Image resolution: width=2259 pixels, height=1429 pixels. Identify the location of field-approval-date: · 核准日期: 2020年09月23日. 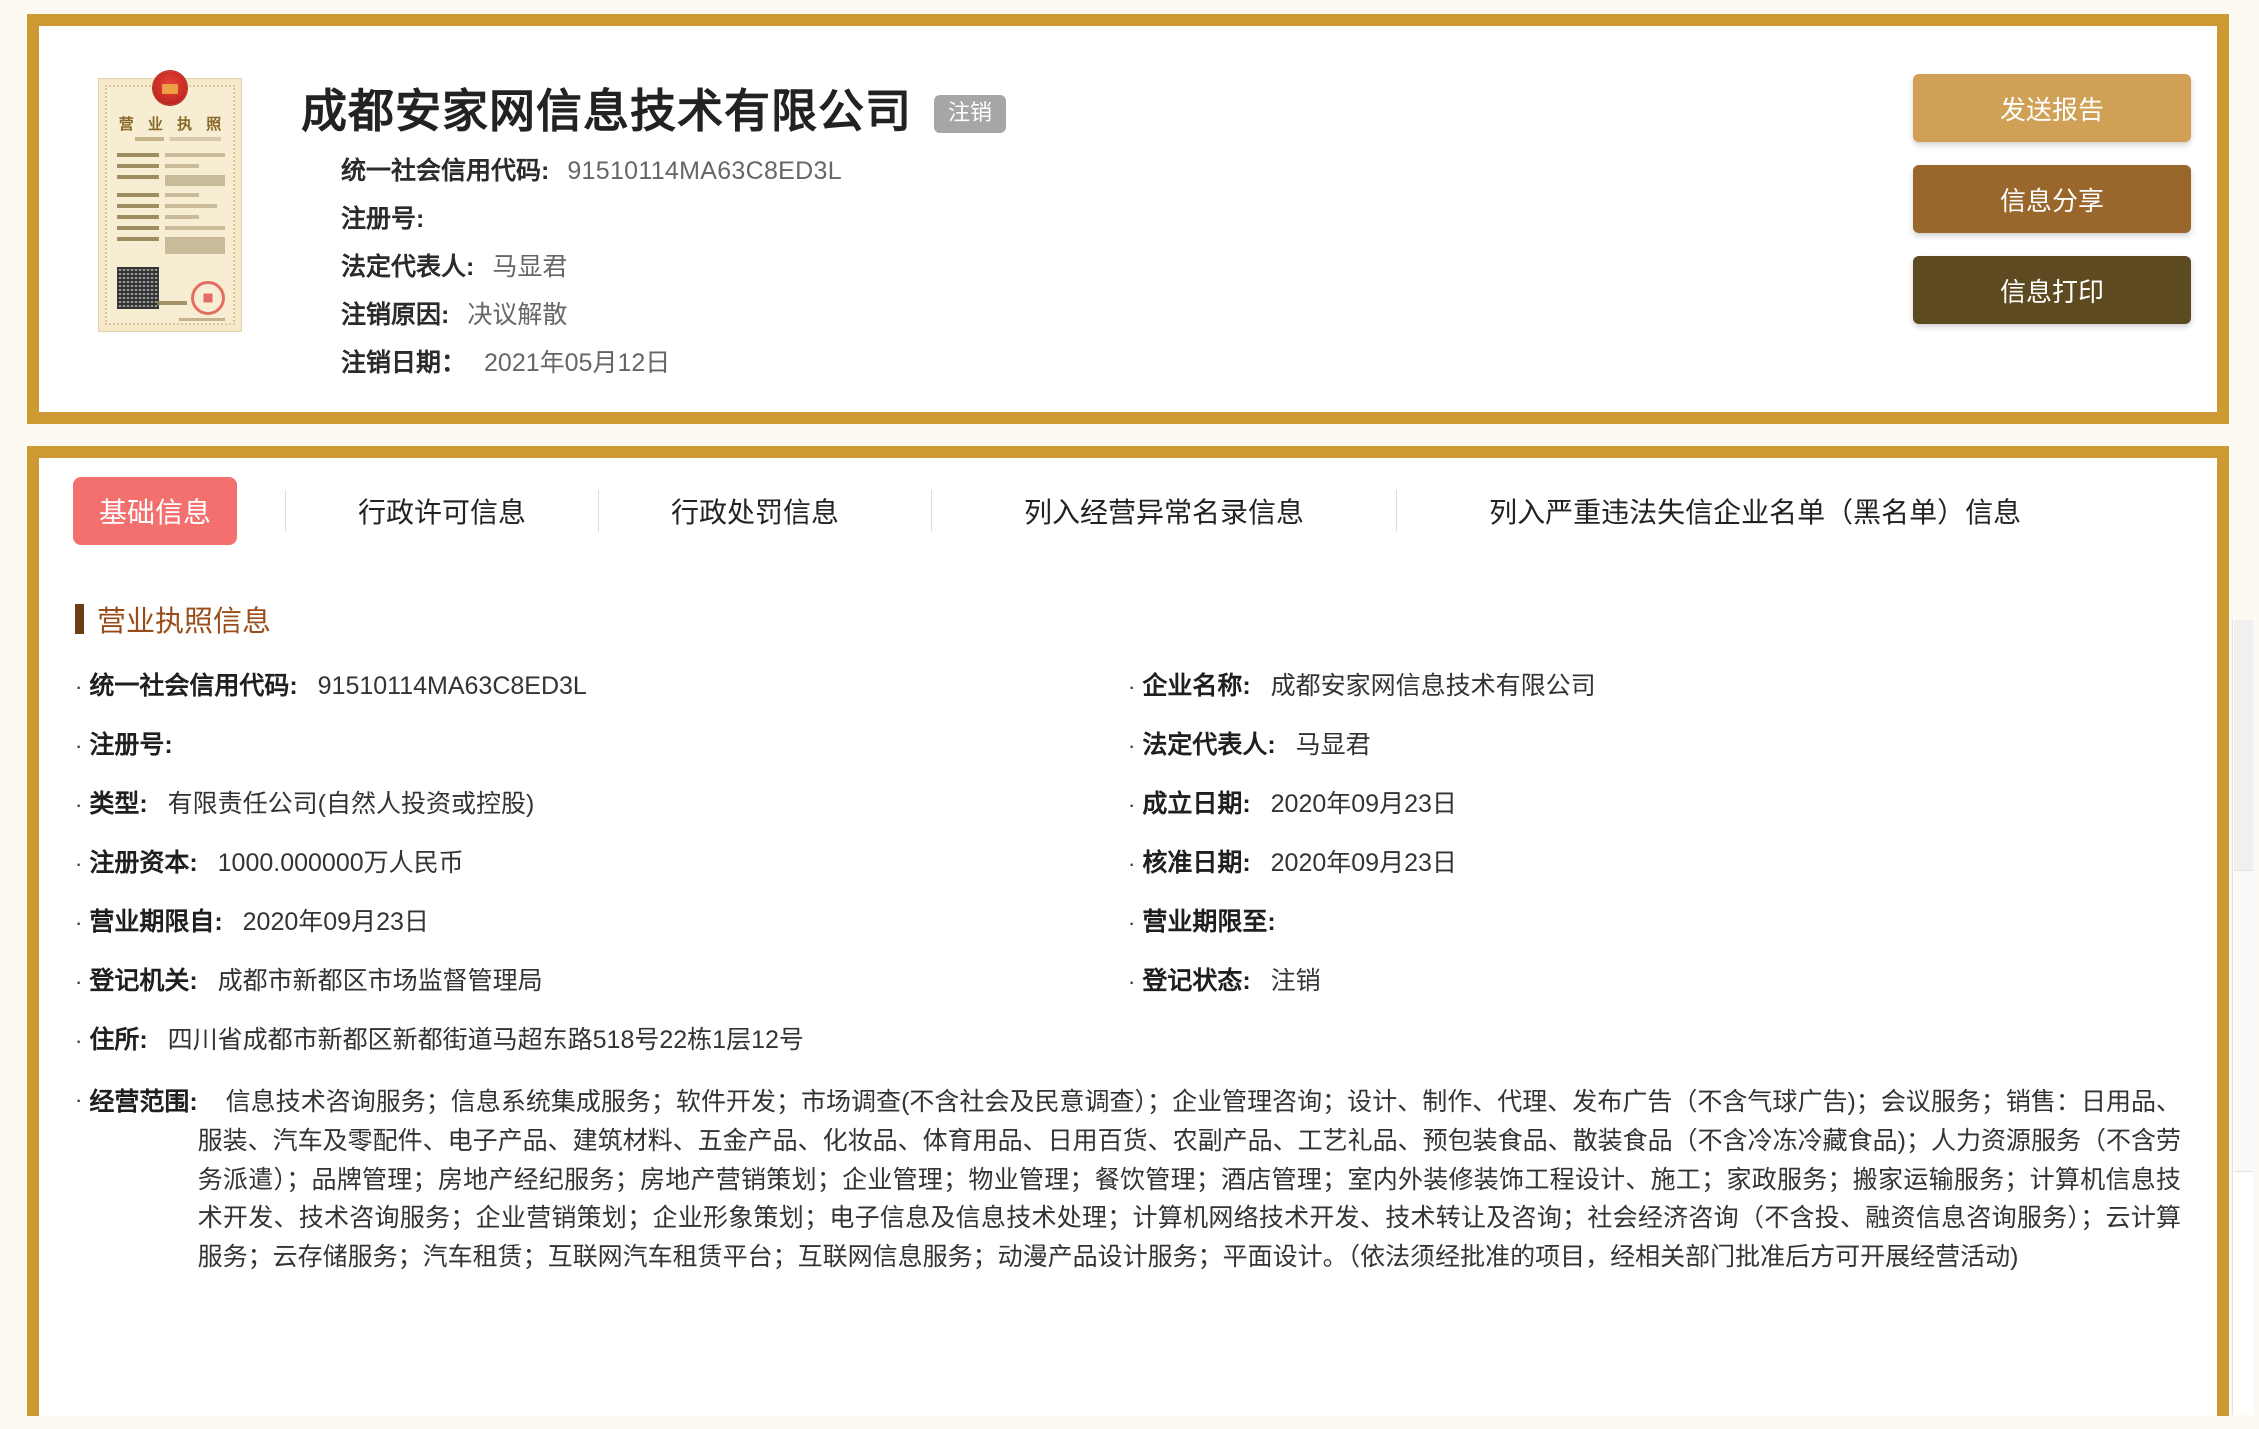
(1654, 872).